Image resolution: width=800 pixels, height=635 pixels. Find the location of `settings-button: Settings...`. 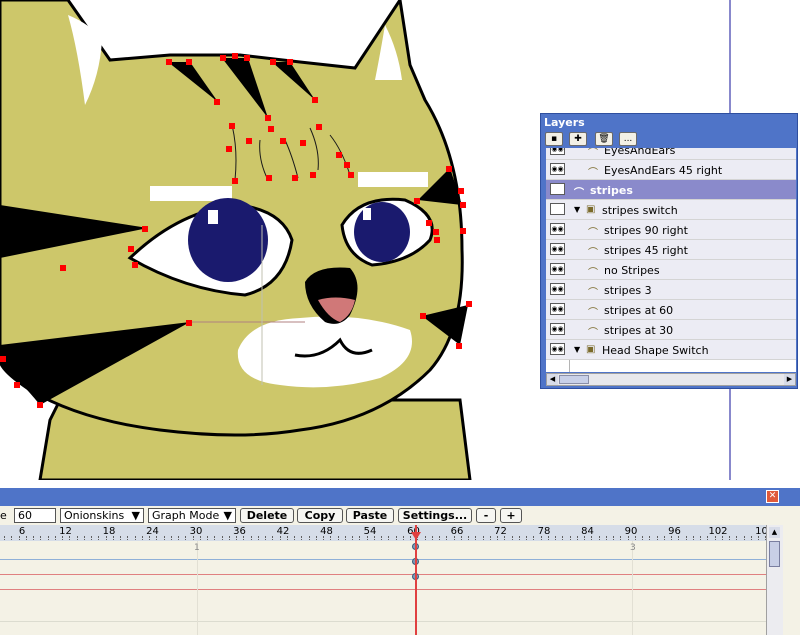

settings-button: Settings... is located at coordinates (435, 515).